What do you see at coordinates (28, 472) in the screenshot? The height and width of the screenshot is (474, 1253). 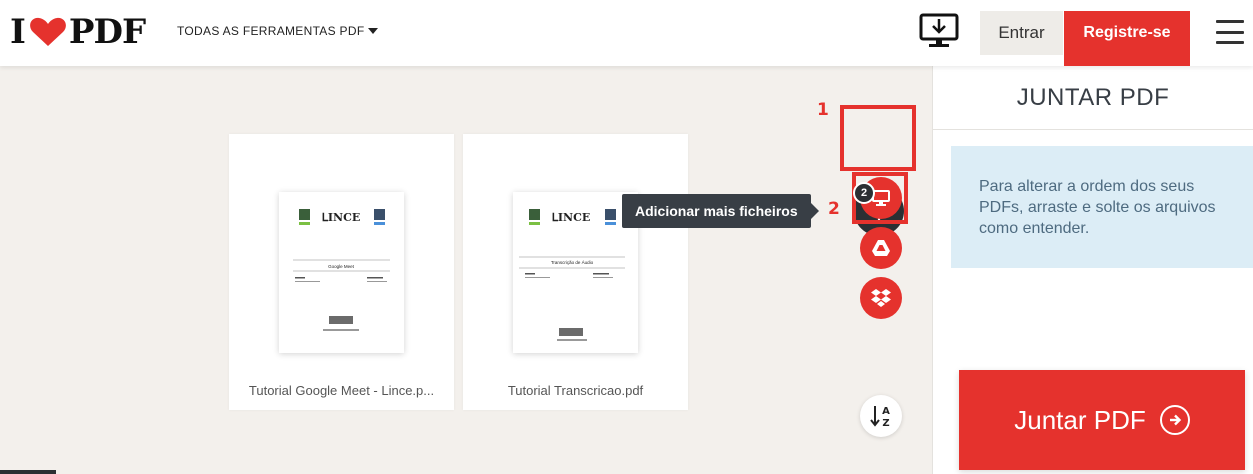 I see `bottom-scroll-indicator` at bounding box center [28, 472].